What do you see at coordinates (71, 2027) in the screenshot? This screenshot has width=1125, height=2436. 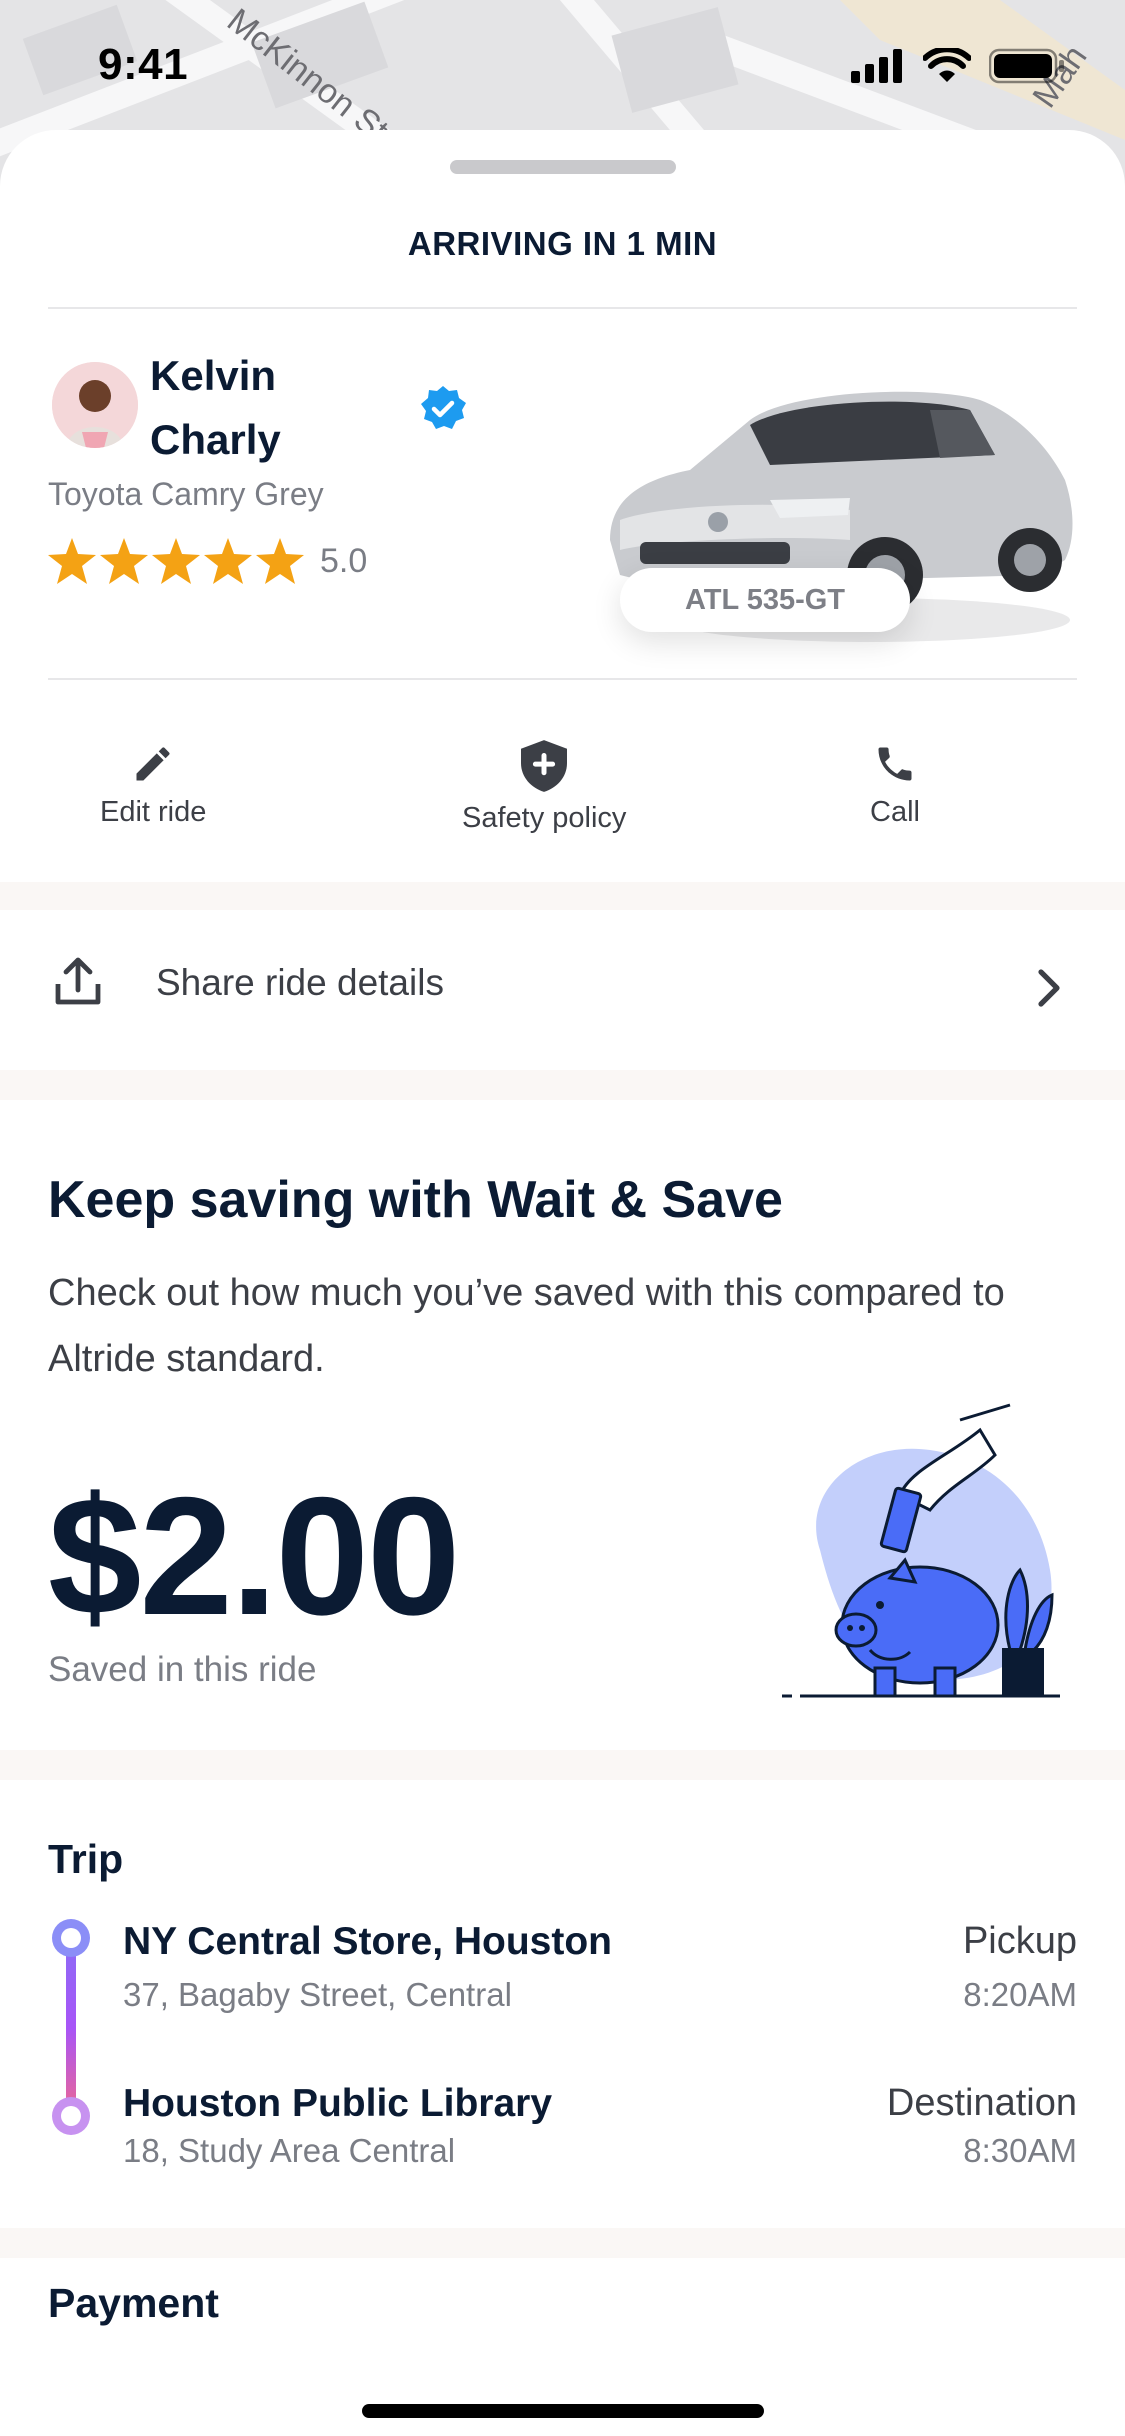 I see `route-line-icon` at bounding box center [71, 2027].